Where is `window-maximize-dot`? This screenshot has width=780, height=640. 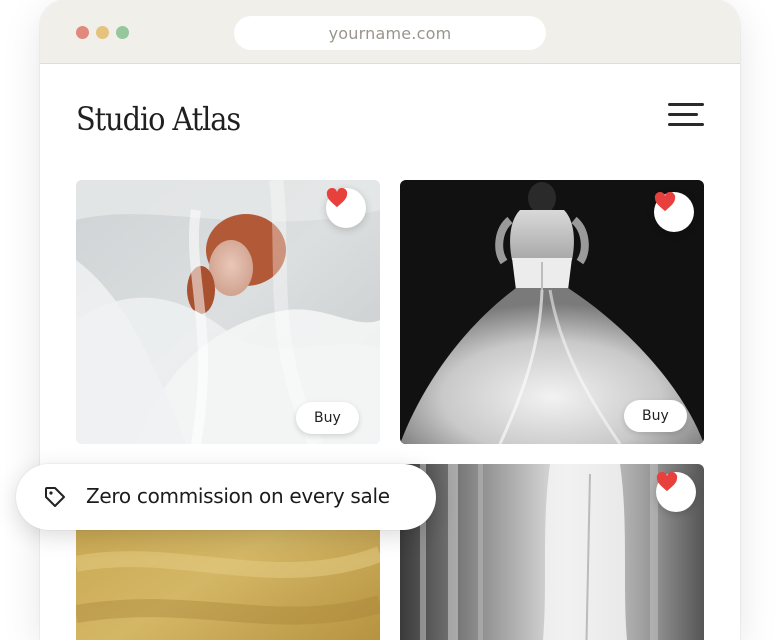 window-maximize-dot is located at coordinates (122, 32).